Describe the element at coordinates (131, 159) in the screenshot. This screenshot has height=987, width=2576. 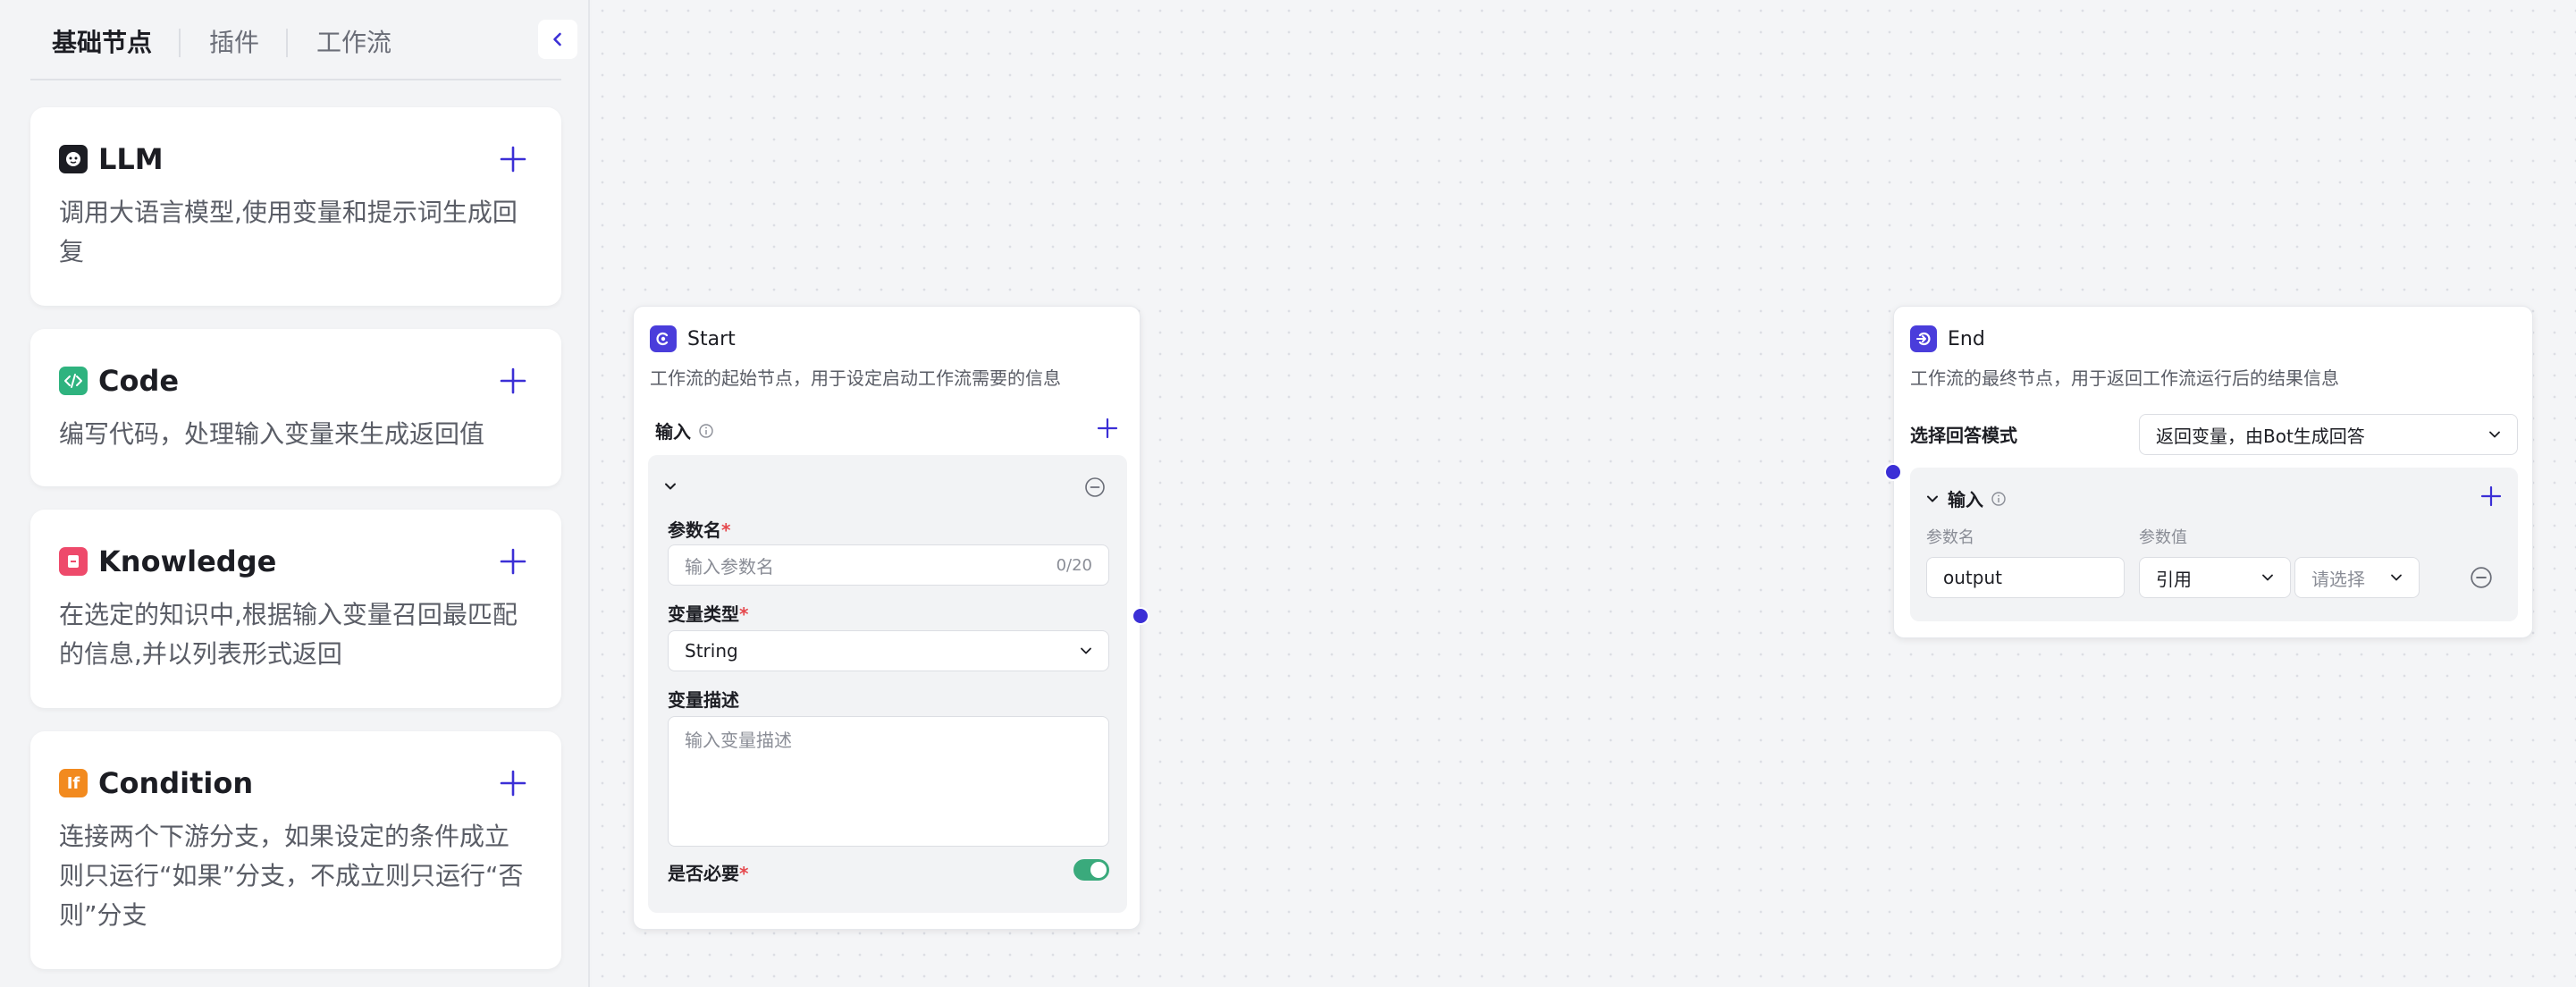
I see `node-card-title: LLM` at that location.